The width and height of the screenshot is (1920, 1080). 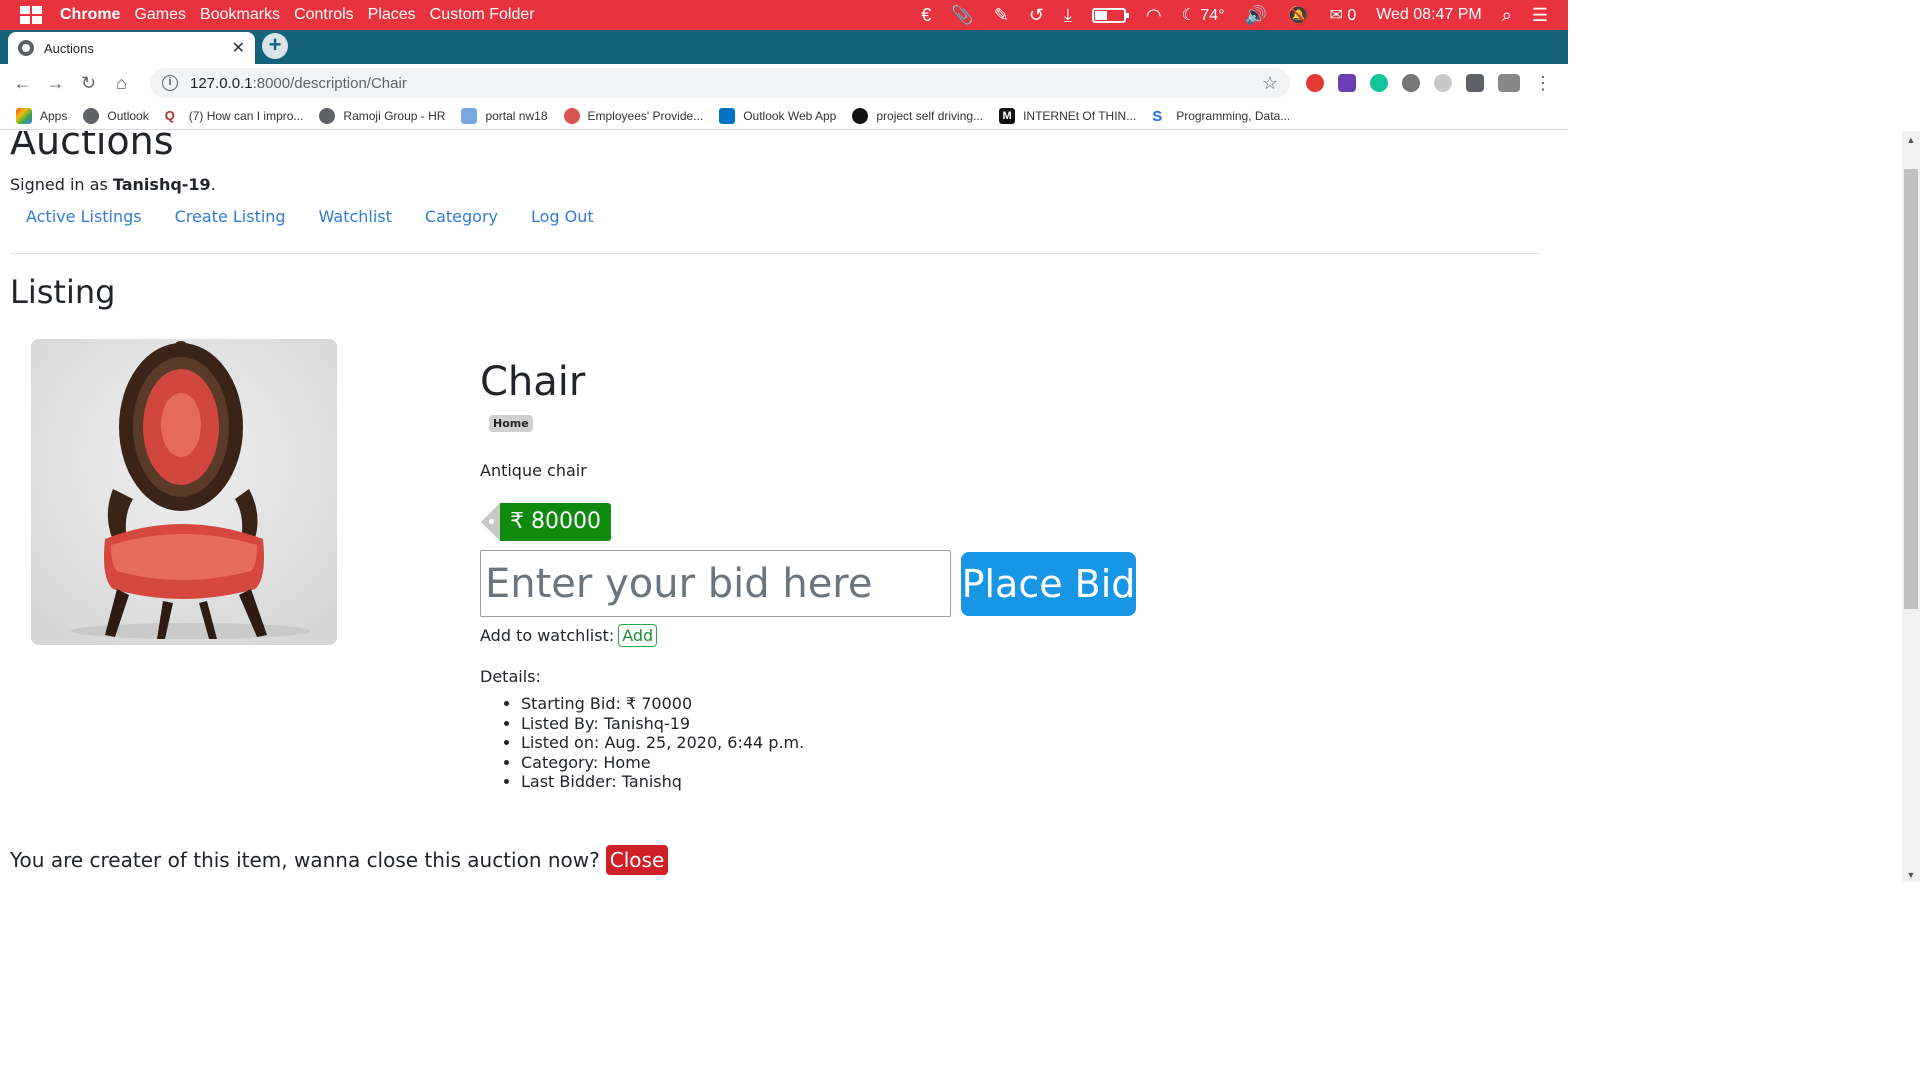 What do you see at coordinates (355, 216) in the screenshot?
I see `nav-watchlist: Watchlist` at bounding box center [355, 216].